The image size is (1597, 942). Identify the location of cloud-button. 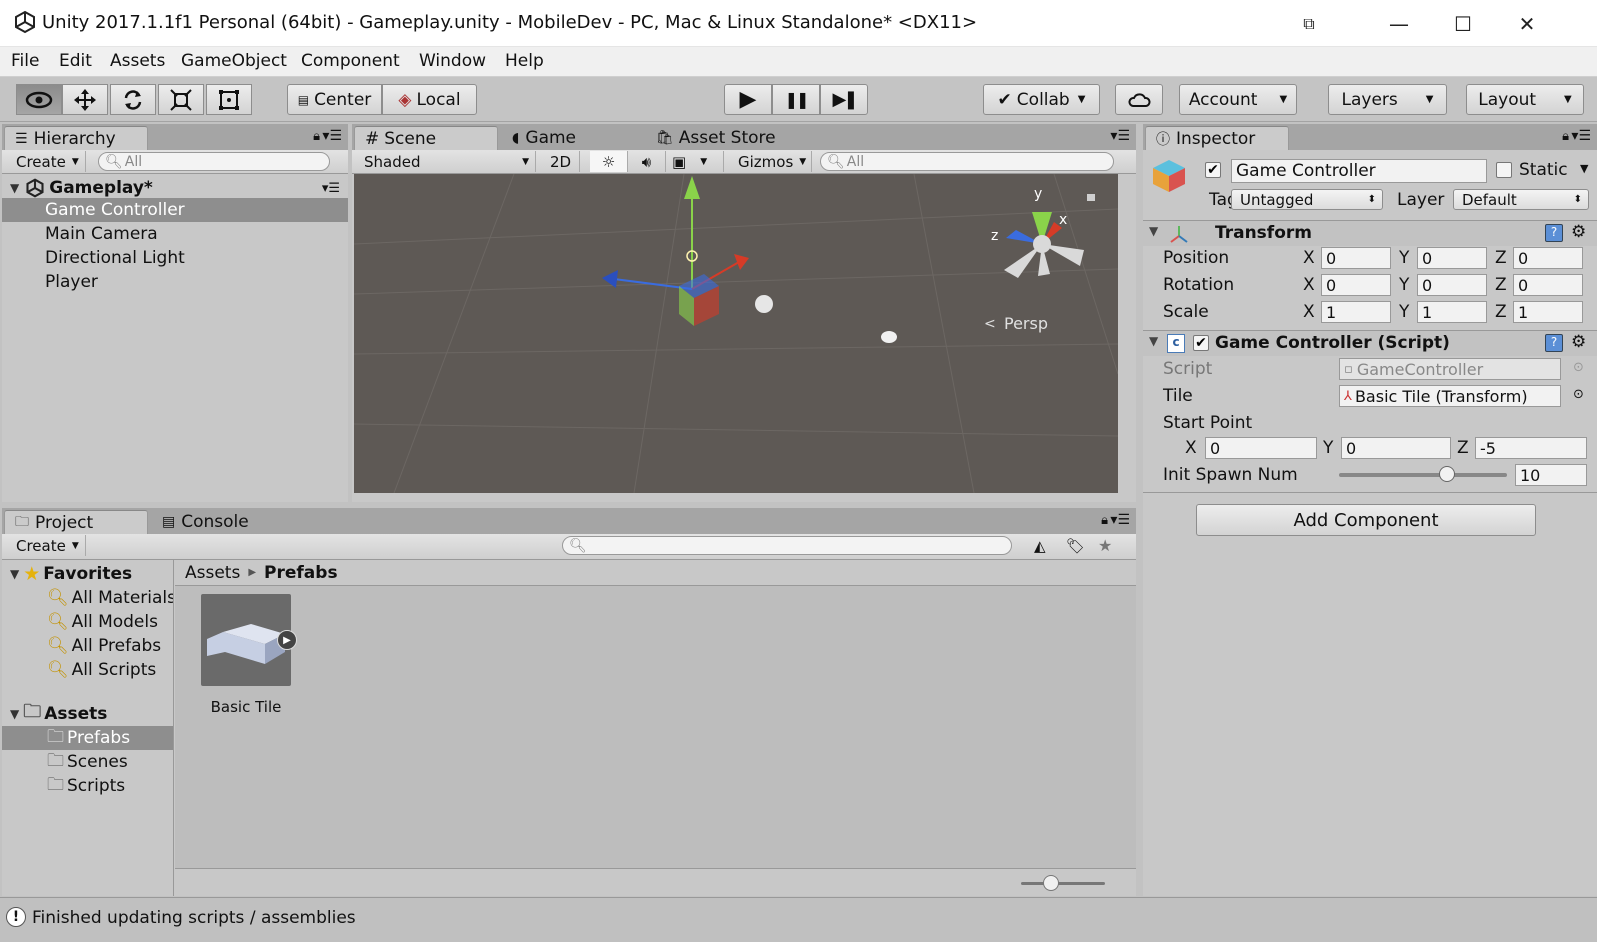
(1139, 99).